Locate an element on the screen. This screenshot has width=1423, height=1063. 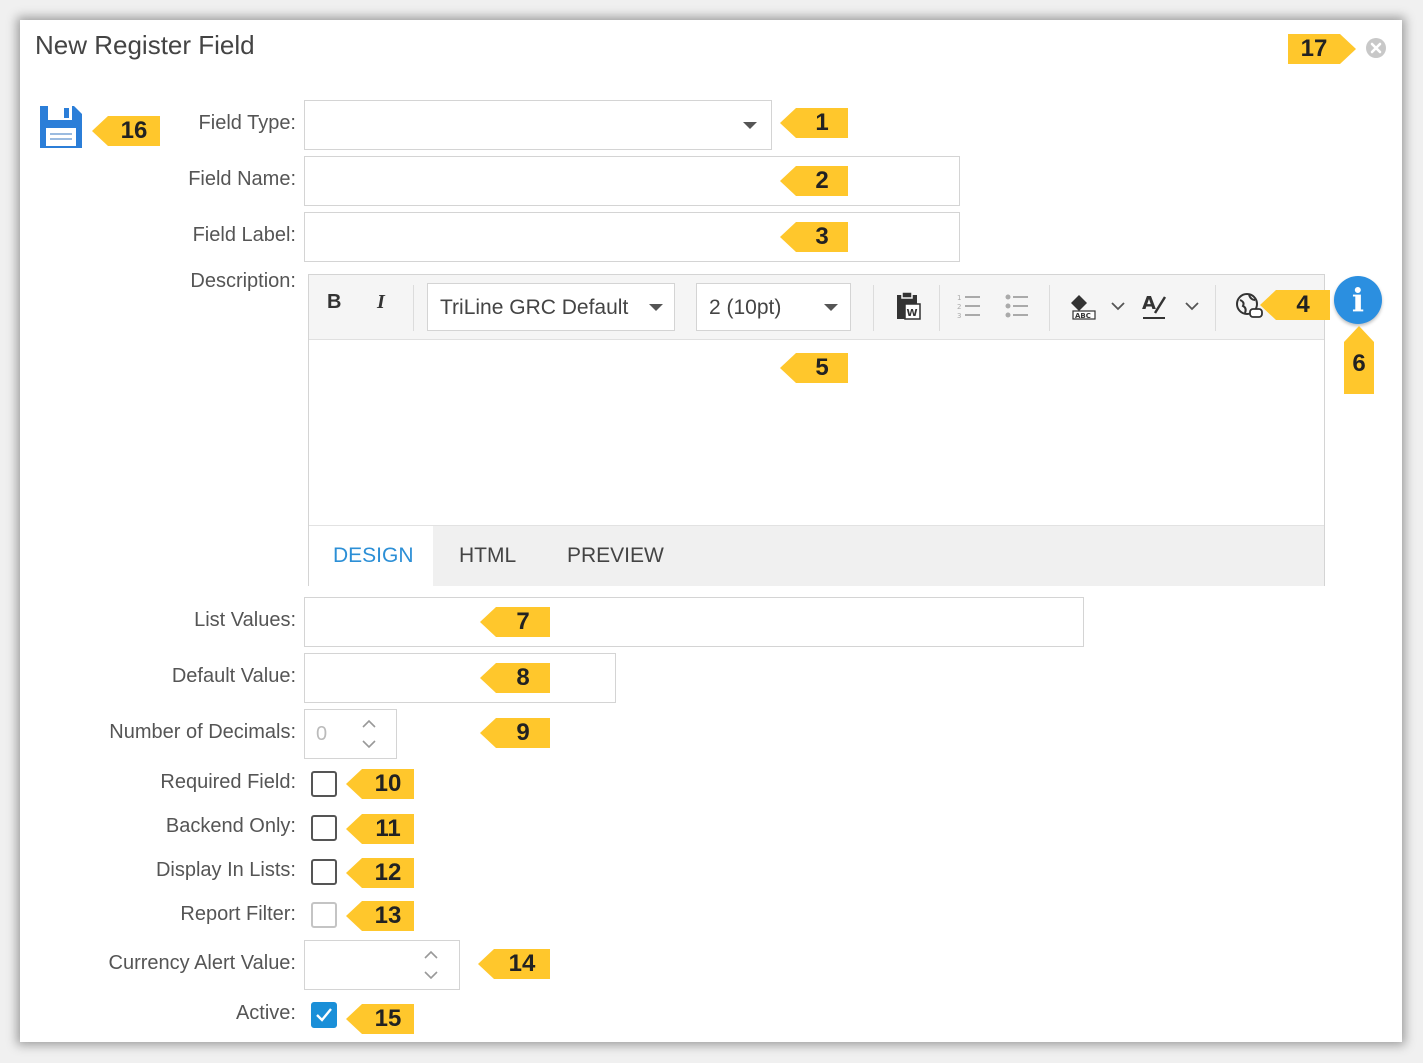
default-value-label: Default Value: is located at coordinates (233, 676).